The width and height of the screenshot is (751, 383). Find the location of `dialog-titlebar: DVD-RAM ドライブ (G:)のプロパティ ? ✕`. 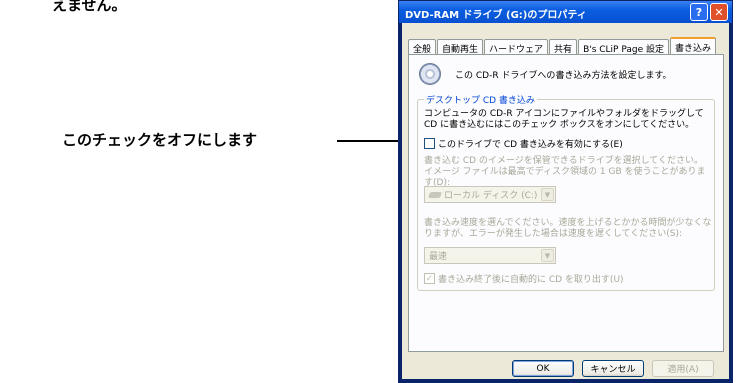

dialog-titlebar: DVD-RAM ドライブ (G:)のプロパティ ? ✕ is located at coordinates (565, 12).